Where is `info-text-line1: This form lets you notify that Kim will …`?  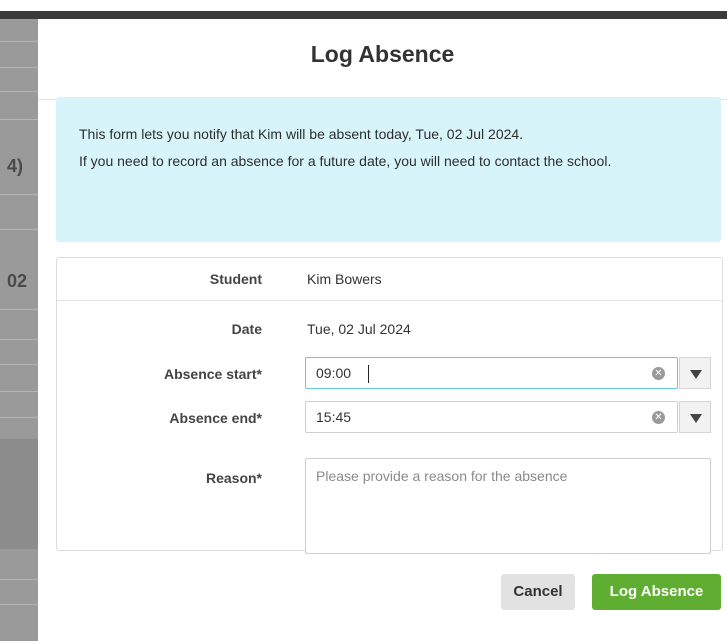
info-text-line1: This form lets you notify that Kim will … is located at coordinates (301, 134).